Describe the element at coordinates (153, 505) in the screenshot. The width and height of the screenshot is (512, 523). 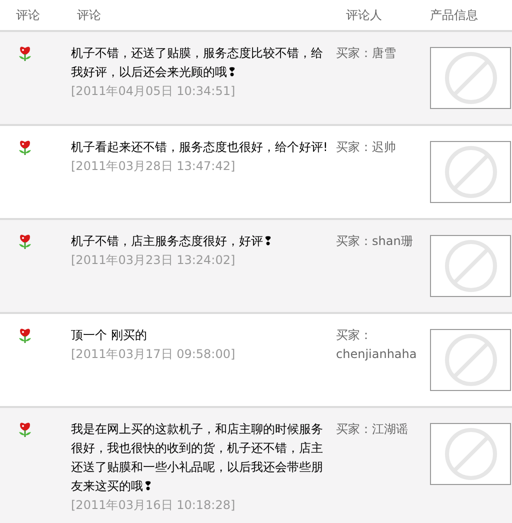
I see `comment-date: [2011年03月16日 10:18:28]` at that location.